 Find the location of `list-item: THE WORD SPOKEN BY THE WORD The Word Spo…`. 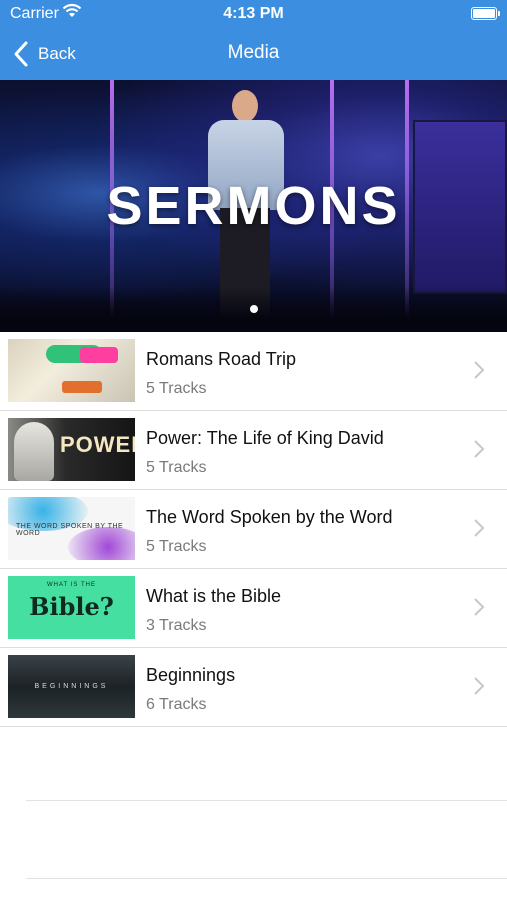

list-item: THE WORD SPOKEN BY THE WORD The Word Spo… is located at coordinates (253, 529).